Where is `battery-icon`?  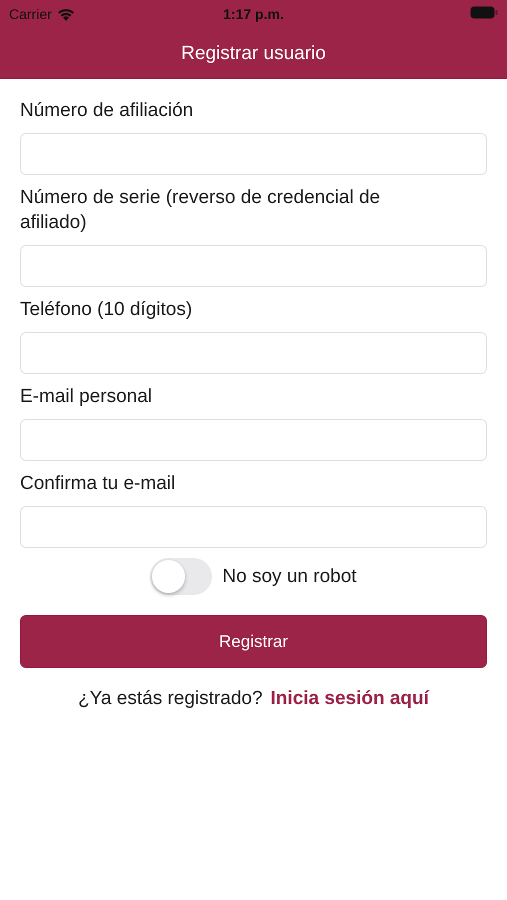
battery-icon is located at coordinates (484, 12).